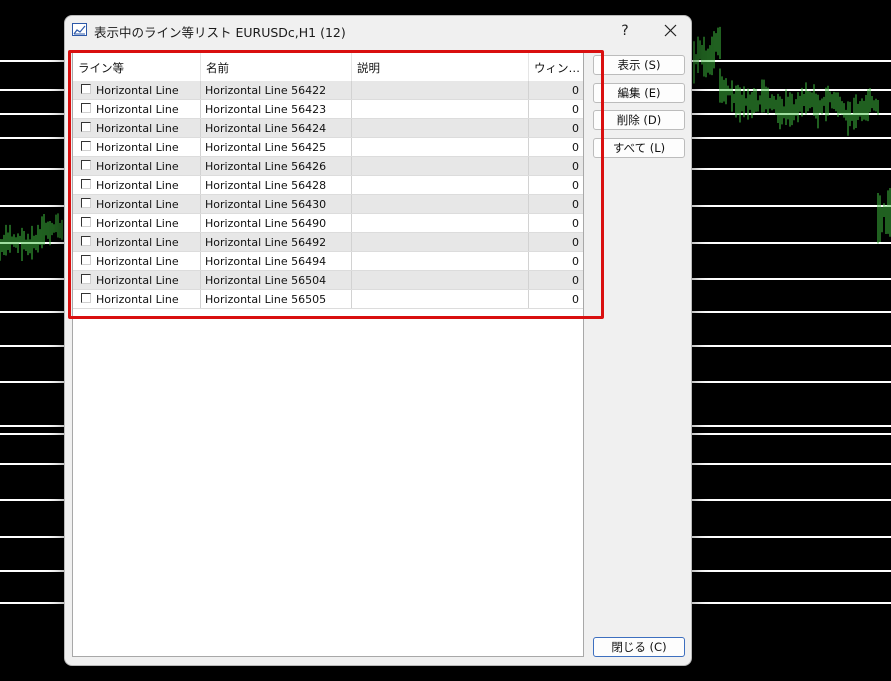 The width and height of the screenshot is (891, 681). I want to click on table-row: Horizontal Line Horizontal Line 56424 0, so click(328, 128).